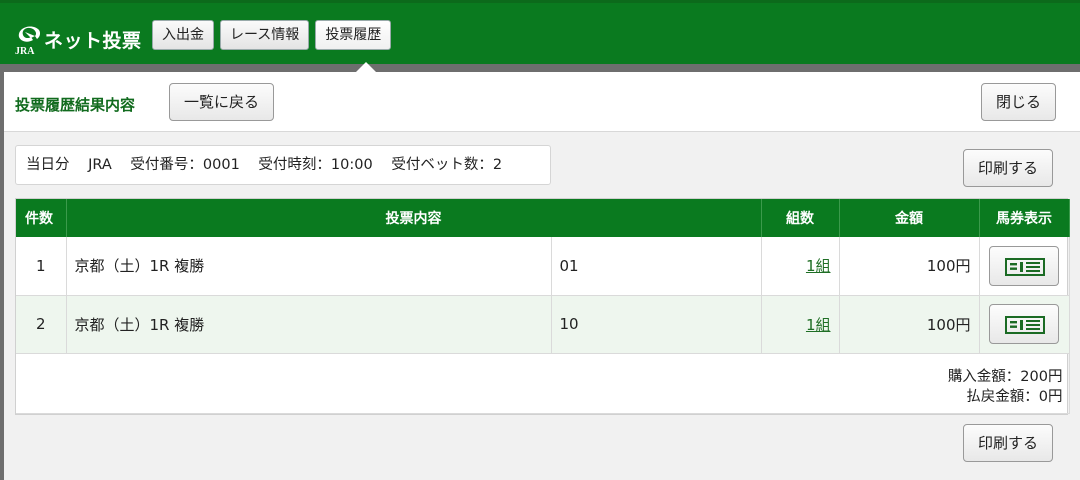 The width and height of the screenshot is (1080, 480). I want to click on purchase-total: 購入金額：200円, so click(1005, 377).